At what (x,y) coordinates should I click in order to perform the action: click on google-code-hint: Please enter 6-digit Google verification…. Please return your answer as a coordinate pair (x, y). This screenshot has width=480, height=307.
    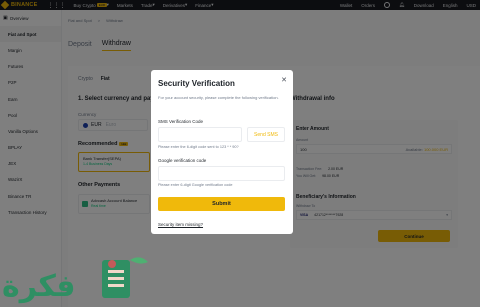
    Looking at the image, I should click on (195, 185).